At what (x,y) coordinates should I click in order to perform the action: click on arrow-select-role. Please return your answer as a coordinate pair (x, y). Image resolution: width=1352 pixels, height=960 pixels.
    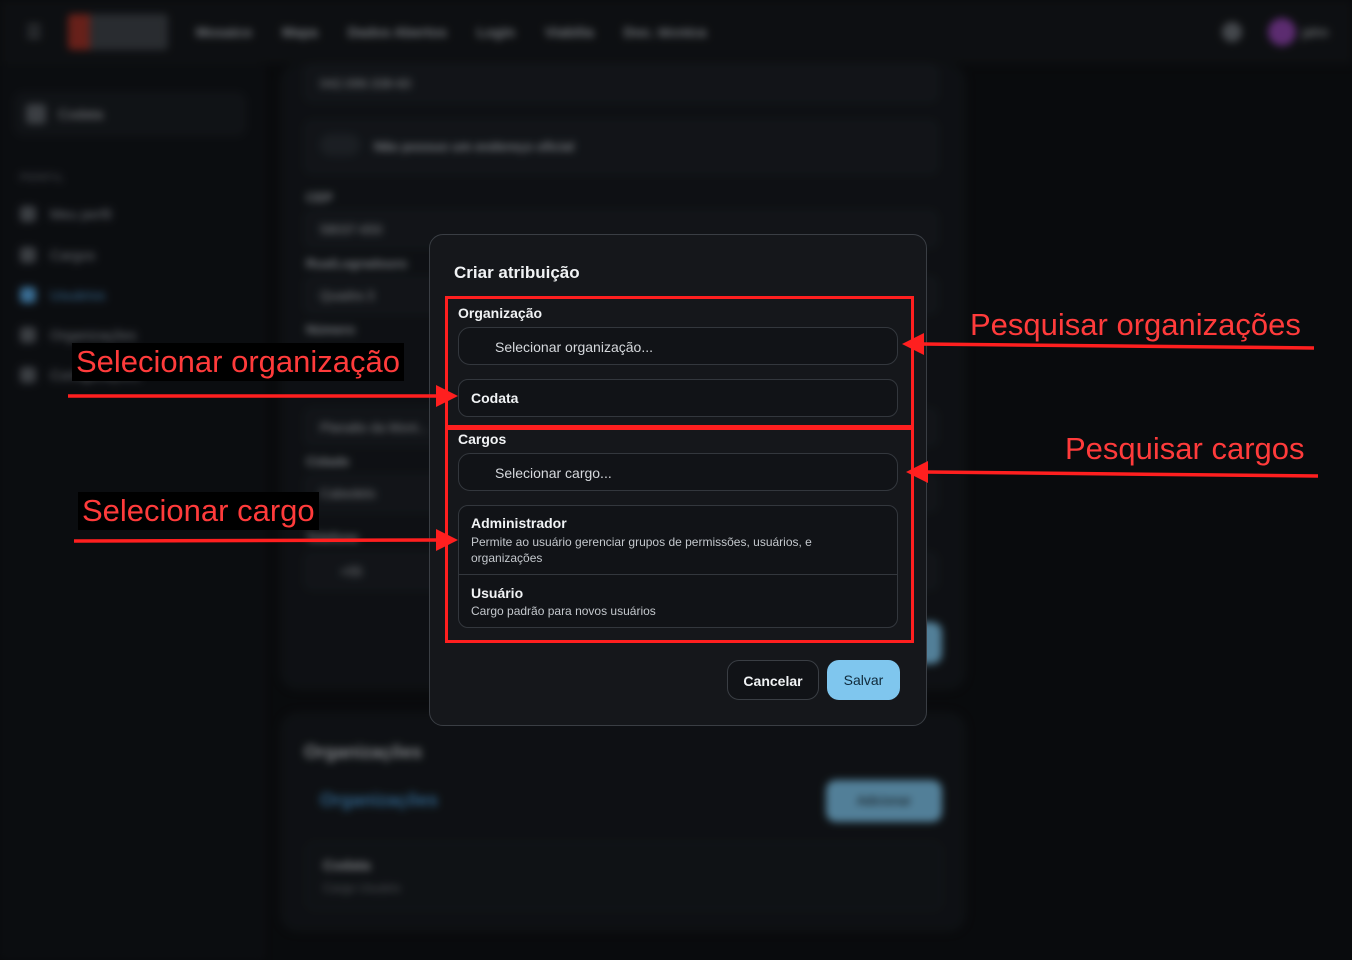
    Looking at the image, I should click on (257, 540).